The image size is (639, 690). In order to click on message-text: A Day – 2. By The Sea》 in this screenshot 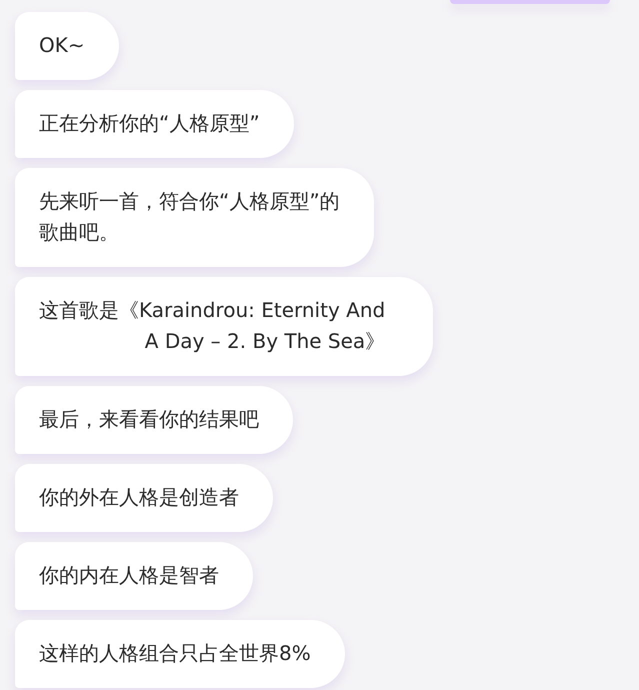, I will do `click(265, 341)`.